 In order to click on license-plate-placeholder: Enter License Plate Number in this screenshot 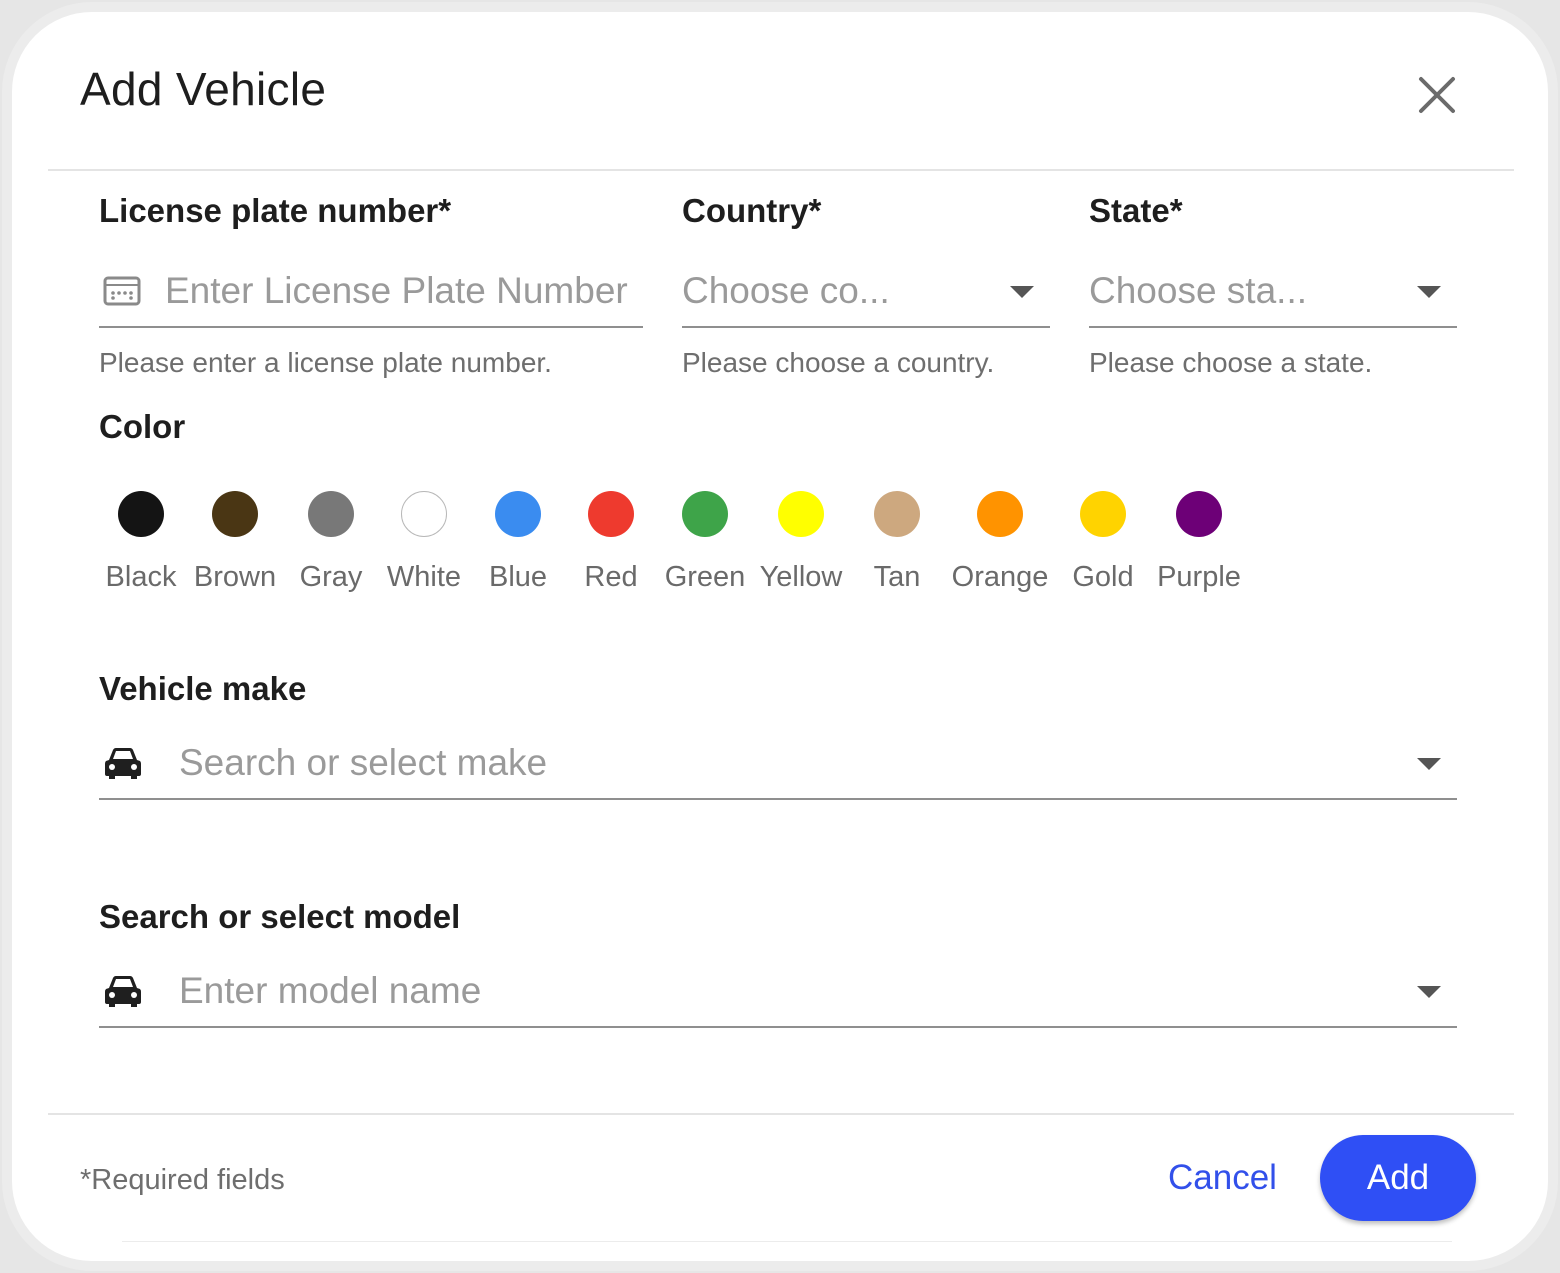, I will do `click(396, 290)`.